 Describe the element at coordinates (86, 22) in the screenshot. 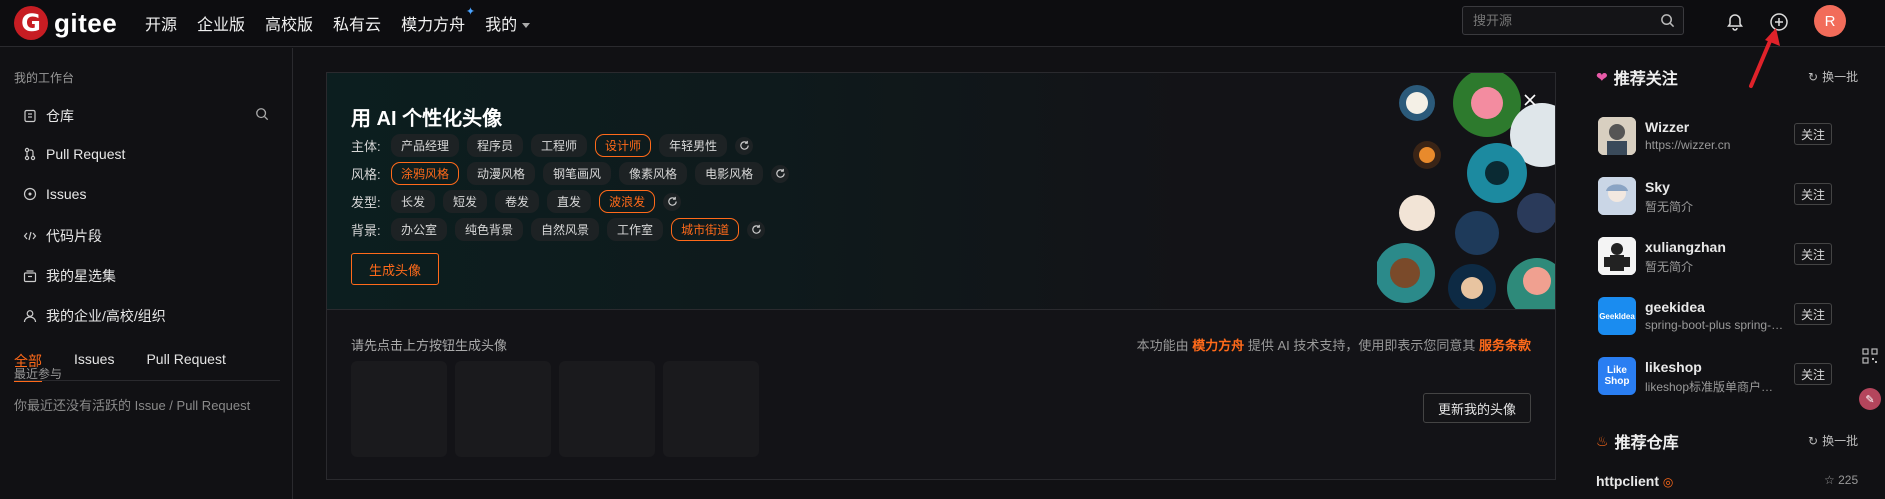

I see `gitee-logo-text: gitee` at that location.